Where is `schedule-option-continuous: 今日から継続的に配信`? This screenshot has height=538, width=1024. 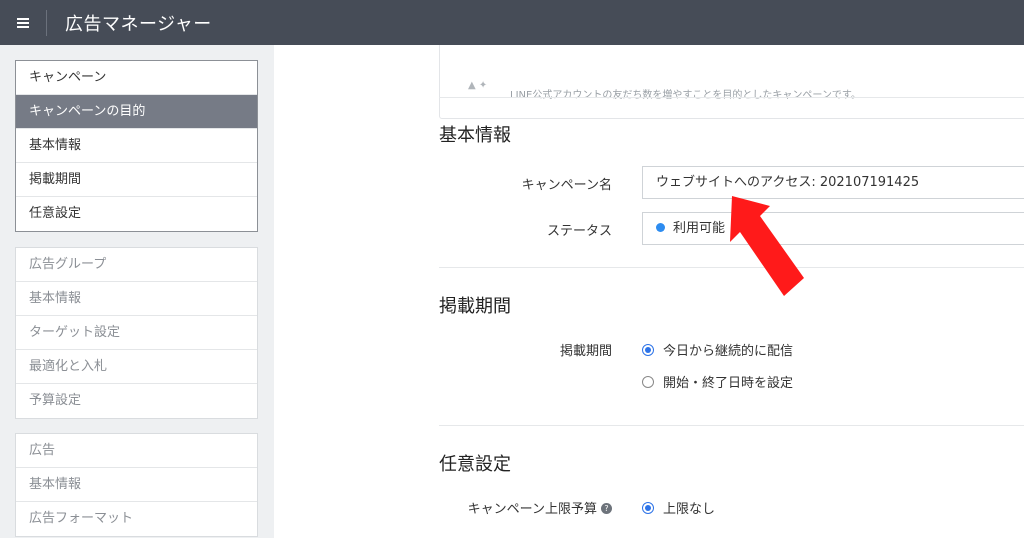 schedule-option-continuous: 今日から継続的に配信 is located at coordinates (717, 349).